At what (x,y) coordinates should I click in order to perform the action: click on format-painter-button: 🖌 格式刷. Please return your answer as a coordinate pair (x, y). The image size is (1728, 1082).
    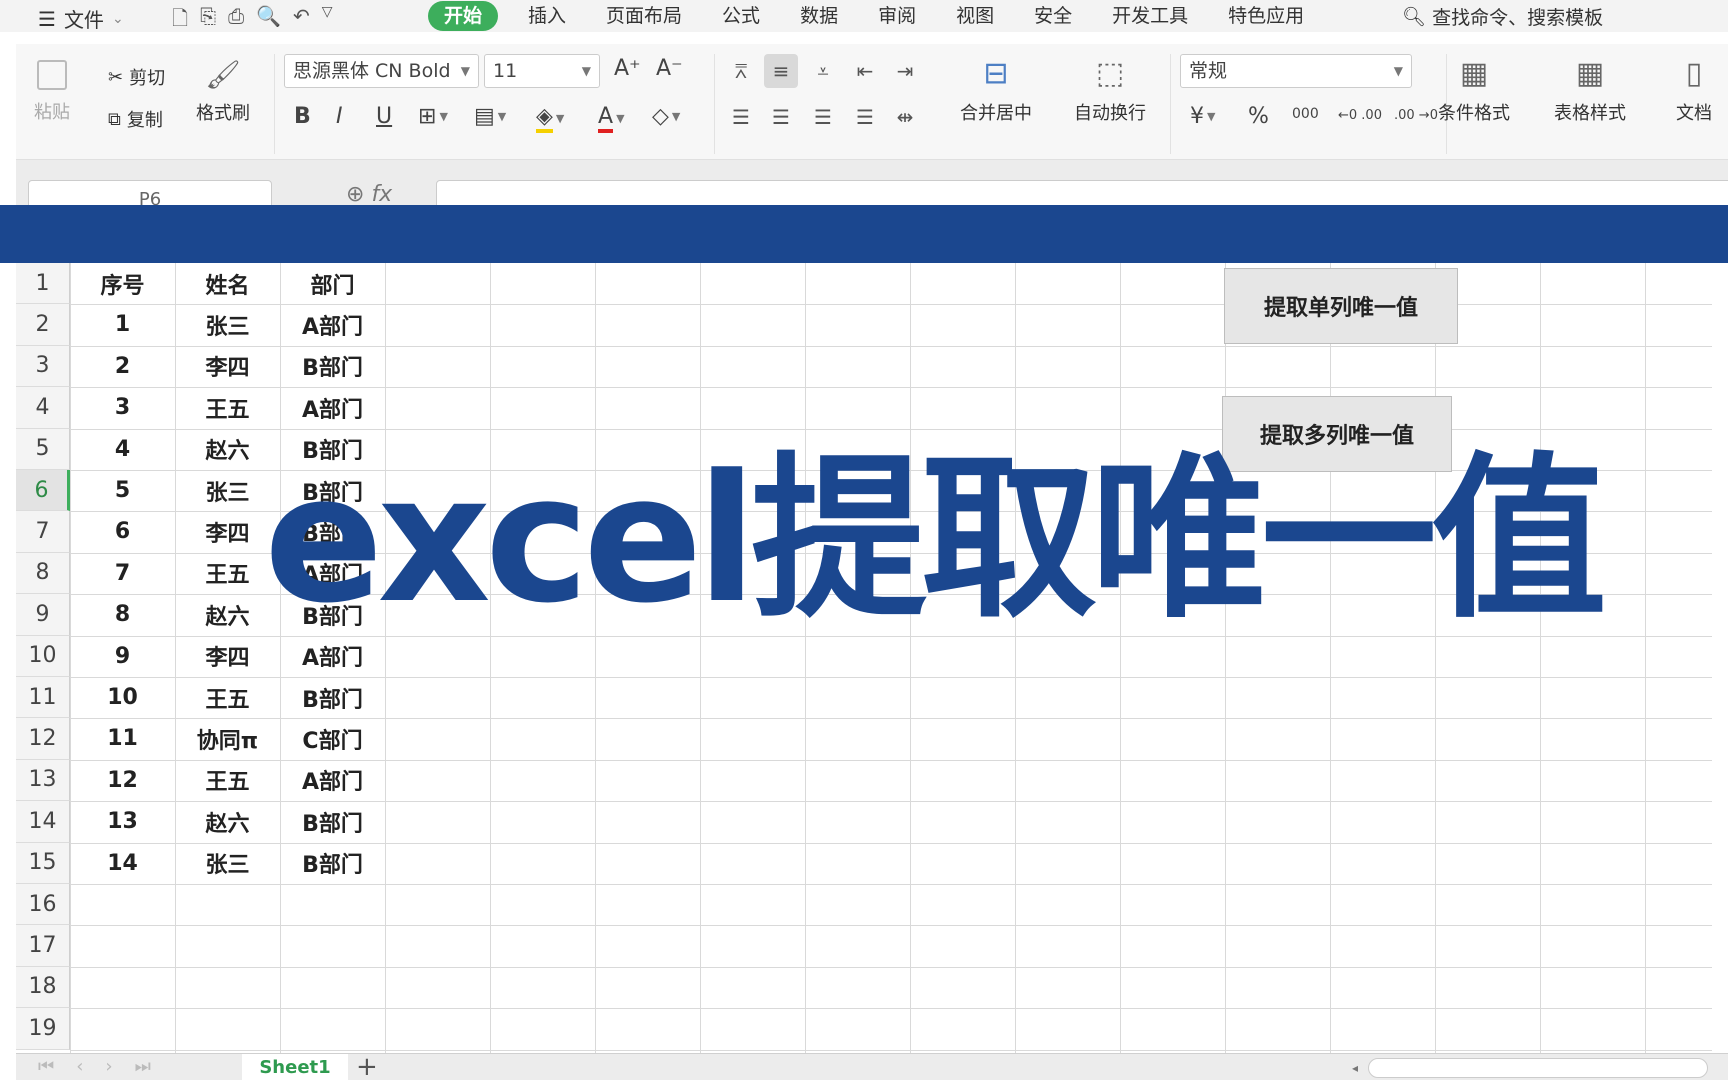
    Looking at the image, I should click on (223, 91).